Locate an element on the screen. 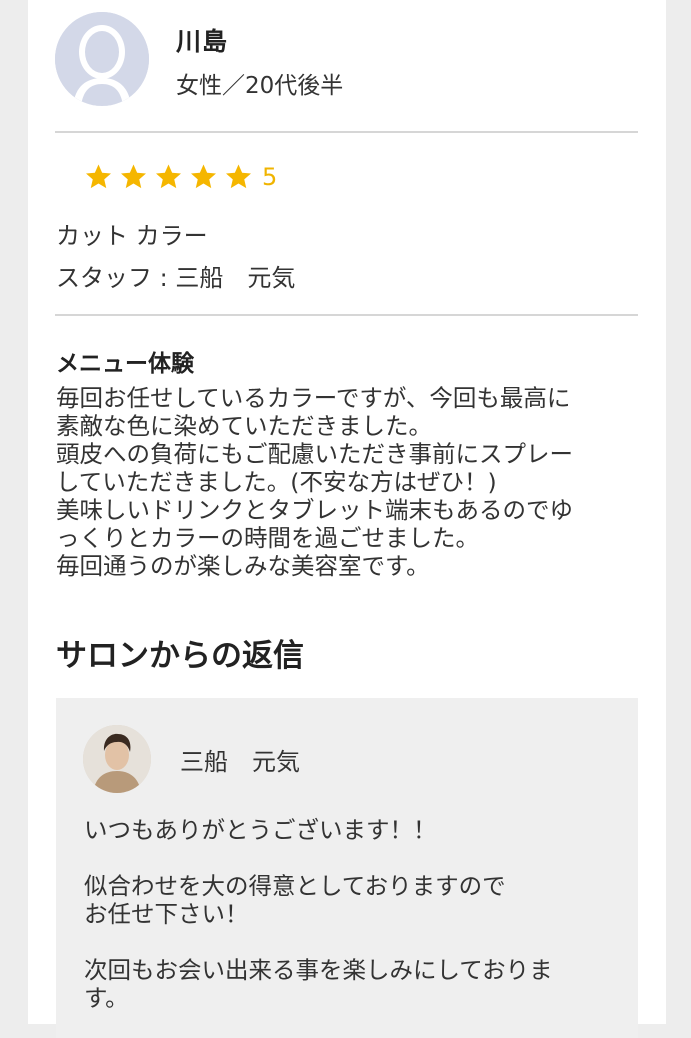  star-rating: 5 is located at coordinates (179, 177).